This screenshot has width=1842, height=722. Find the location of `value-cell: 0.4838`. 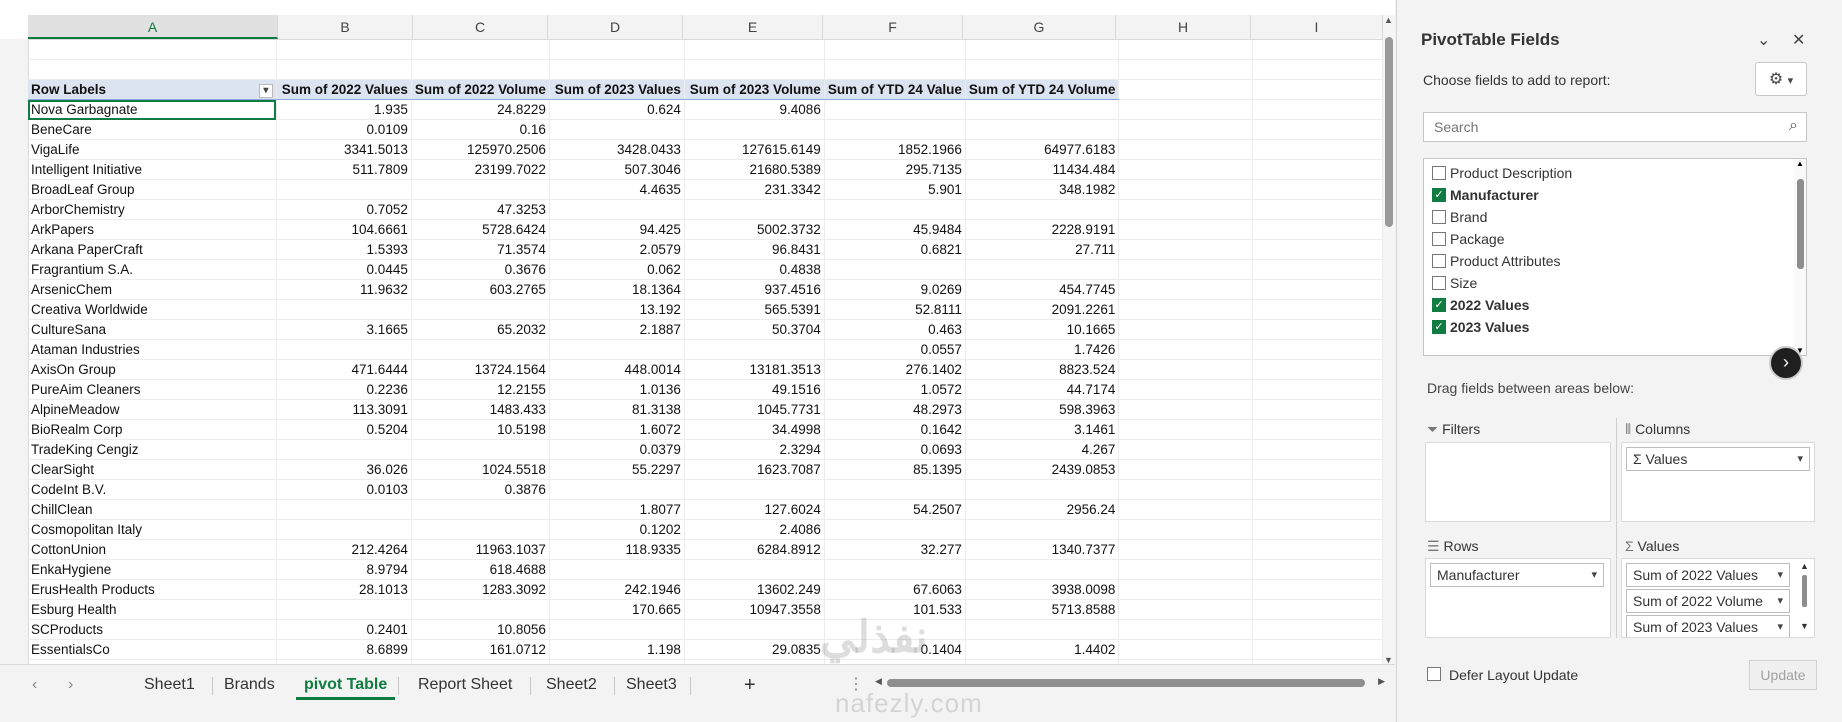

value-cell: 0.4838 is located at coordinates (754, 269).